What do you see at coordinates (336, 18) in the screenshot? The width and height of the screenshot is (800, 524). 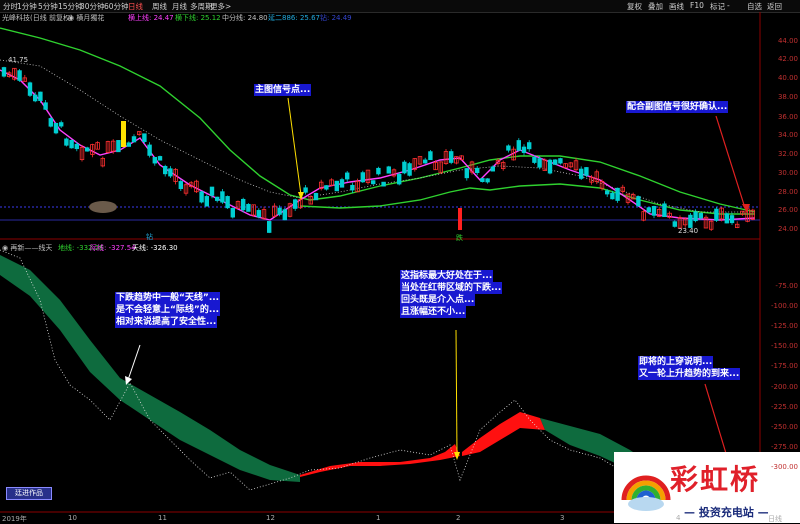 I see `extra-line2-value: 钻: 24.49` at bounding box center [336, 18].